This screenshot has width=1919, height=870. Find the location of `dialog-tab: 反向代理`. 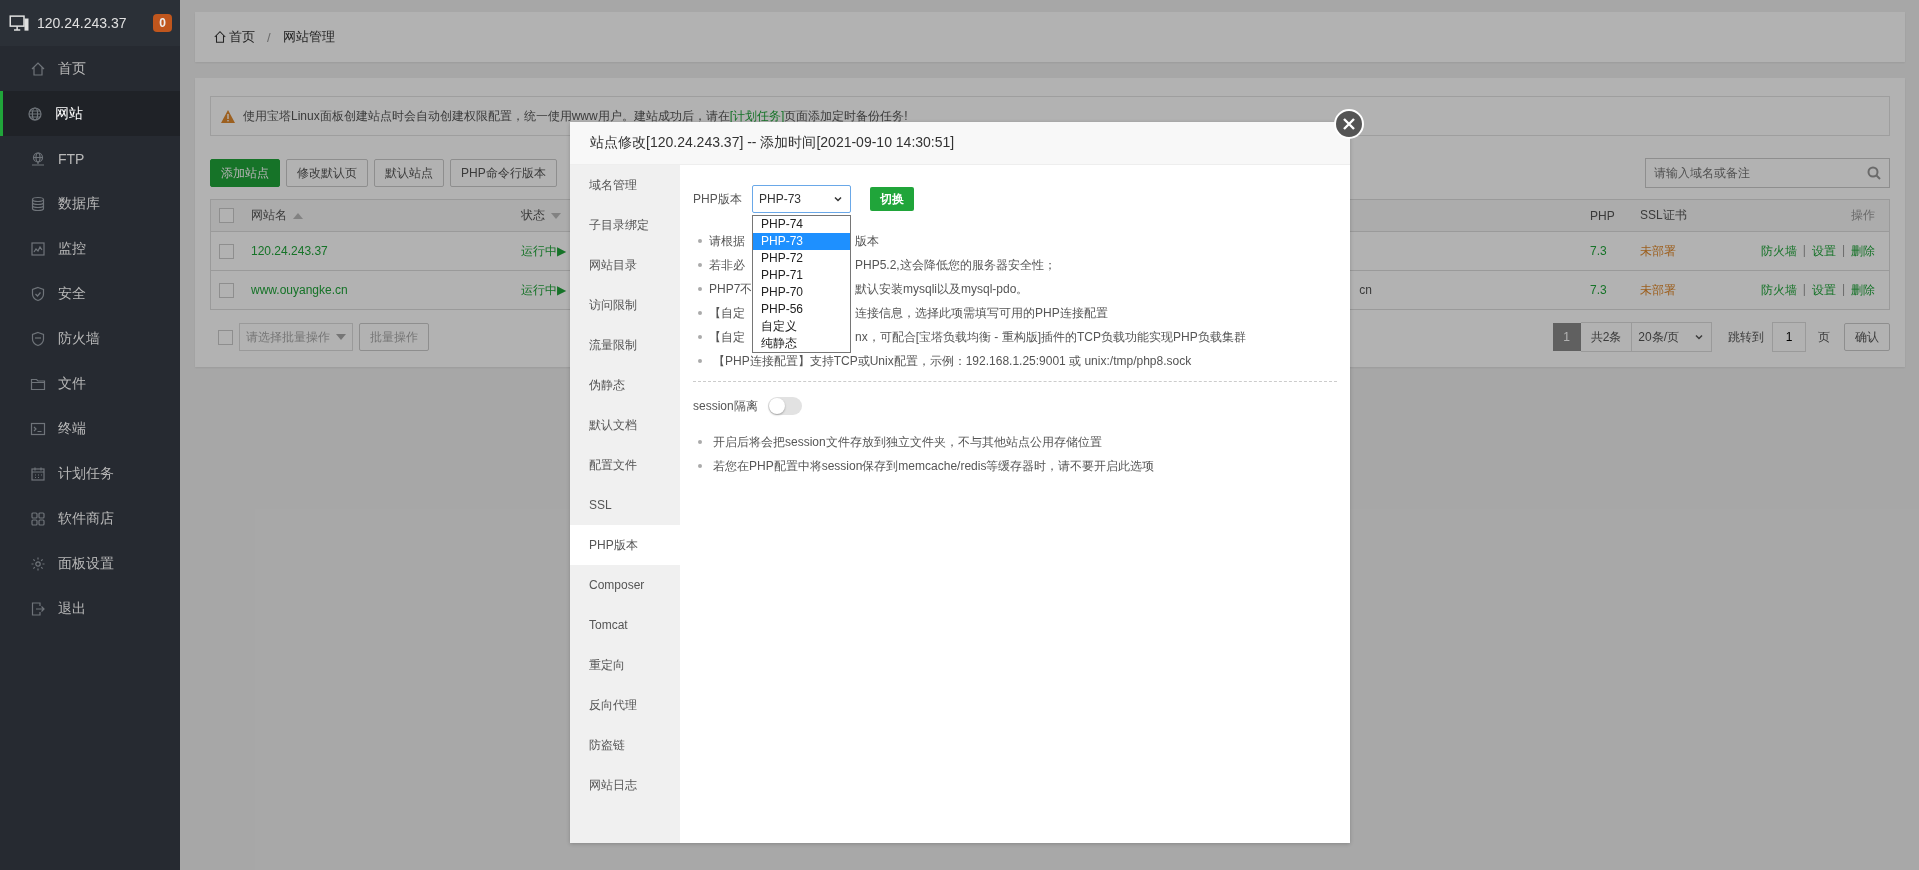

dialog-tab: 反向代理 is located at coordinates (625, 705).